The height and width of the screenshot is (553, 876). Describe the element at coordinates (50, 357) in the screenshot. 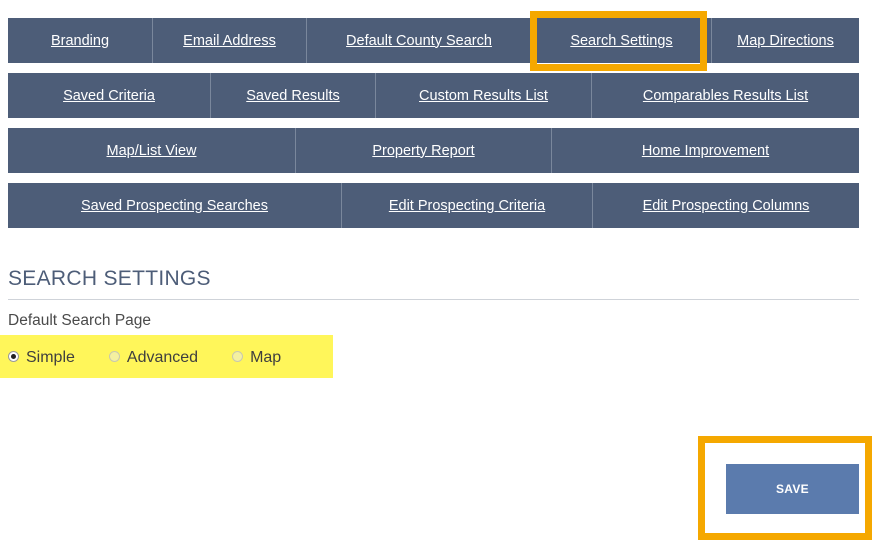

I see `radio-label-simple: Simple` at that location.